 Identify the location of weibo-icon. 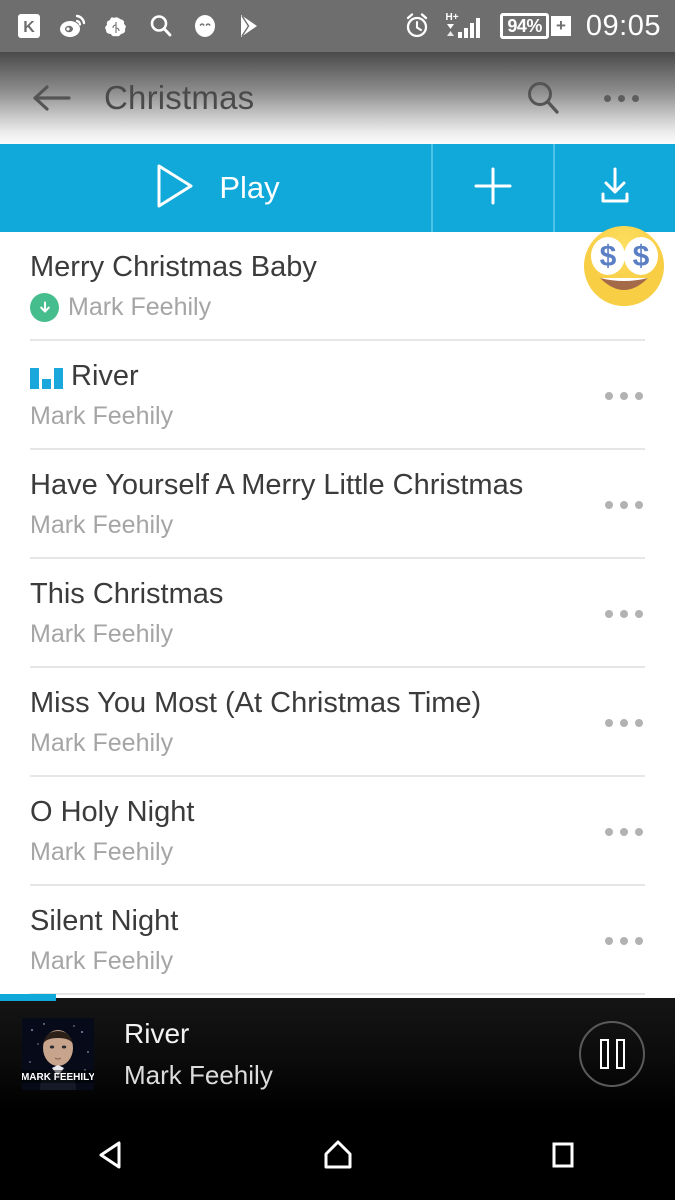
(73, 26).